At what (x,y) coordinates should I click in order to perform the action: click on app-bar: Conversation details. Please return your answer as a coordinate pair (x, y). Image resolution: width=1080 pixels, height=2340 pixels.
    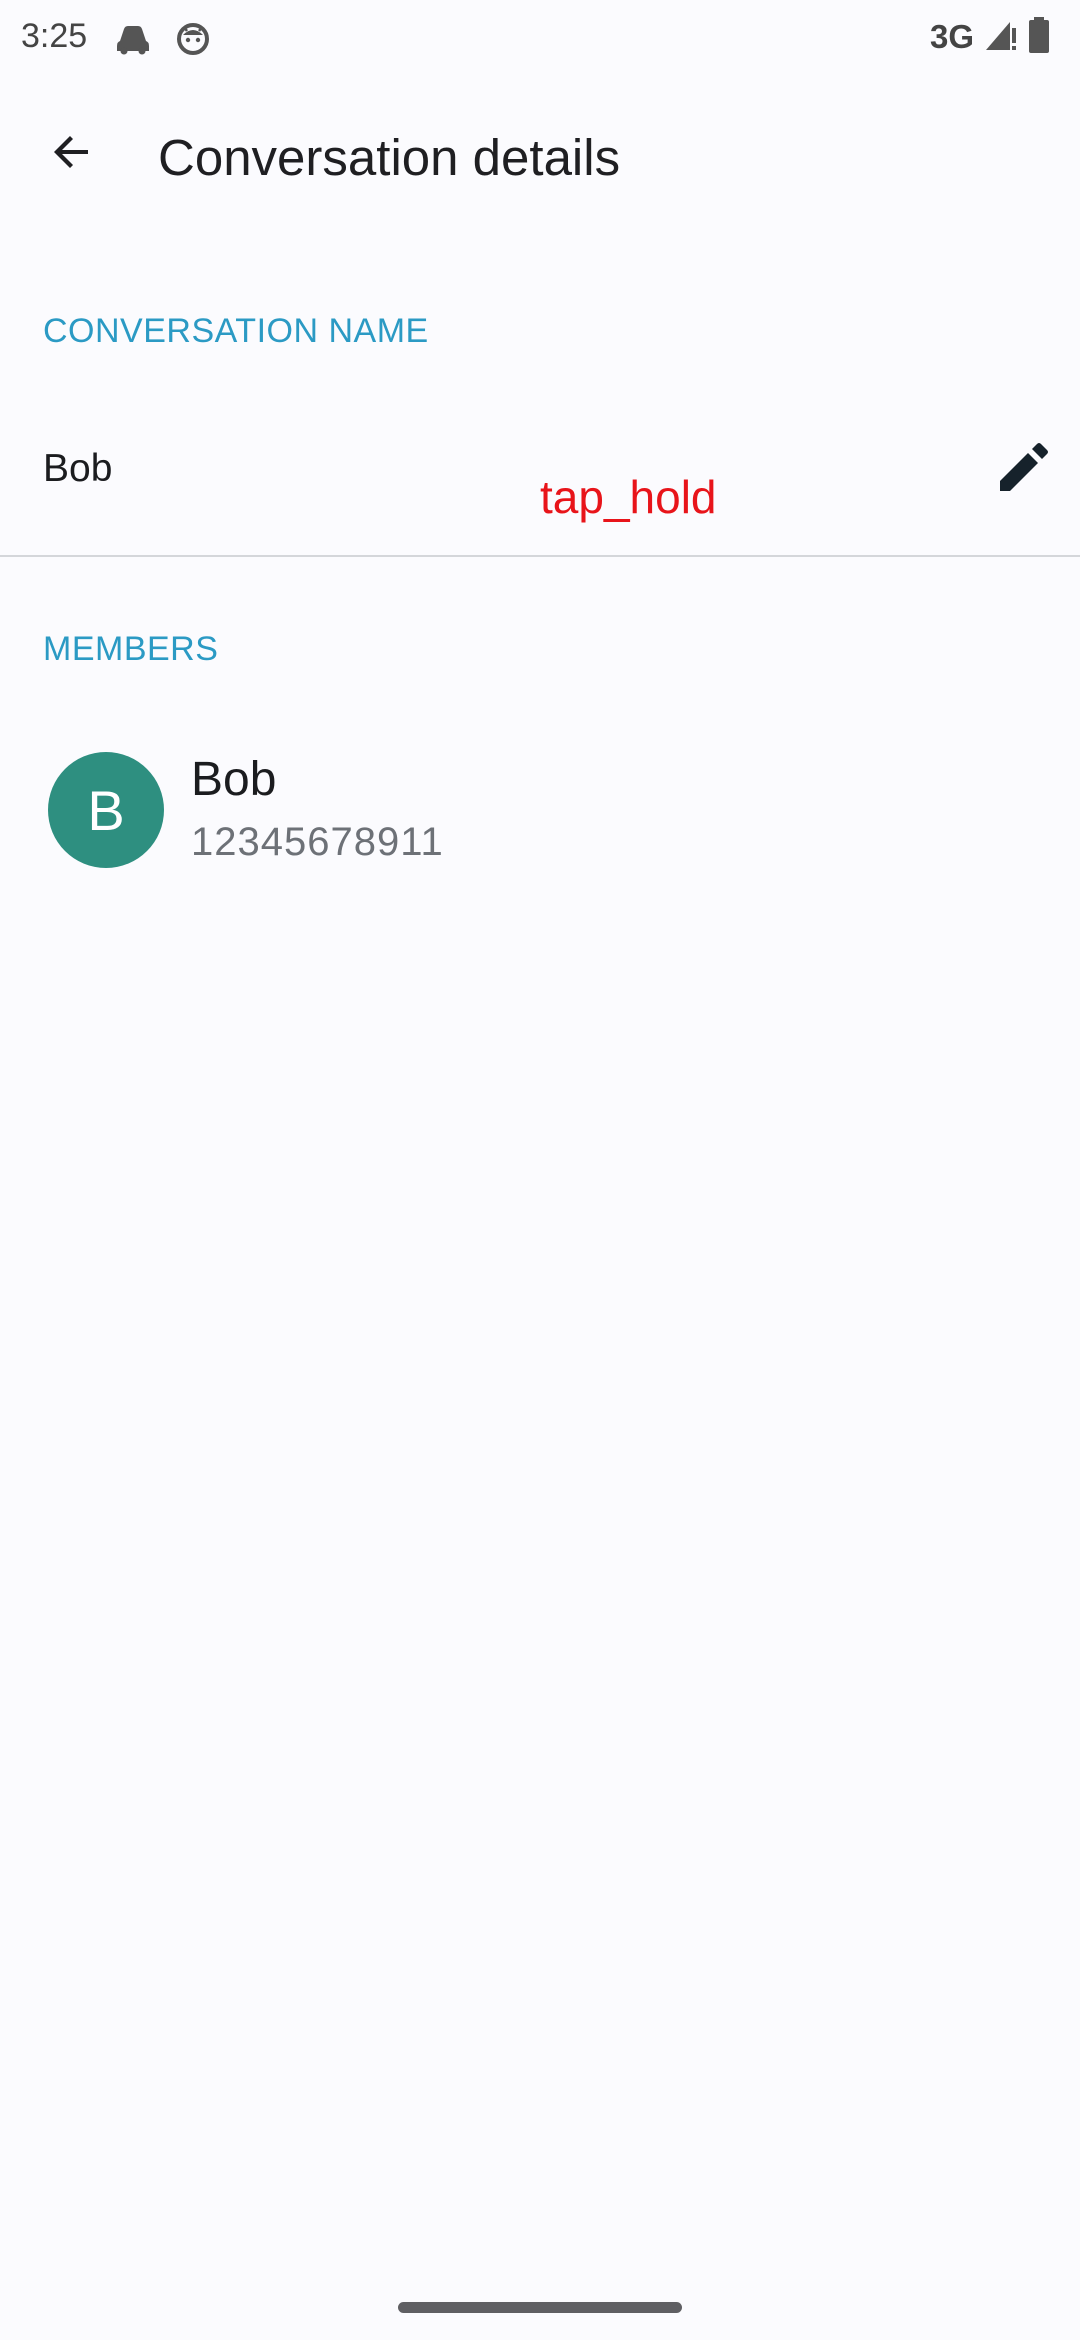
    Looking at the image, I should click on (540, 160).